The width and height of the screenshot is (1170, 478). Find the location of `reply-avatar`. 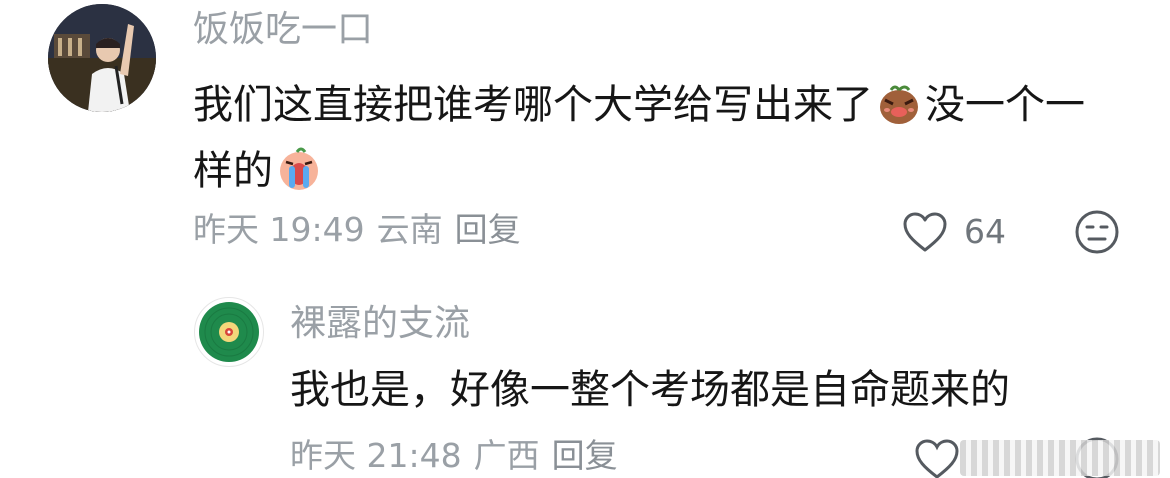

reply-avatar is located at coordinates (229, 332).